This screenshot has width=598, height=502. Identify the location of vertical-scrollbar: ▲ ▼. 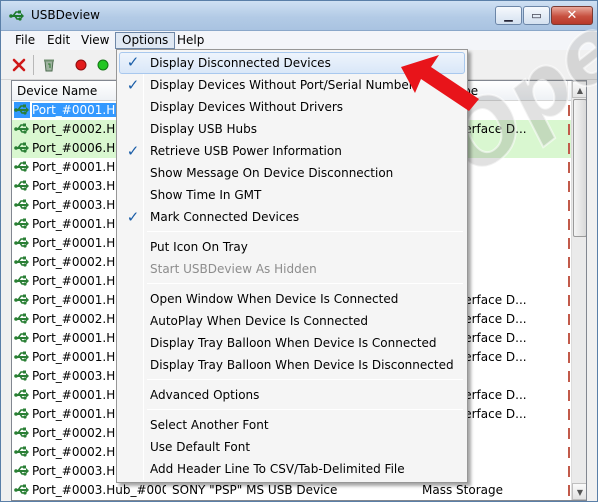
(578, 290).